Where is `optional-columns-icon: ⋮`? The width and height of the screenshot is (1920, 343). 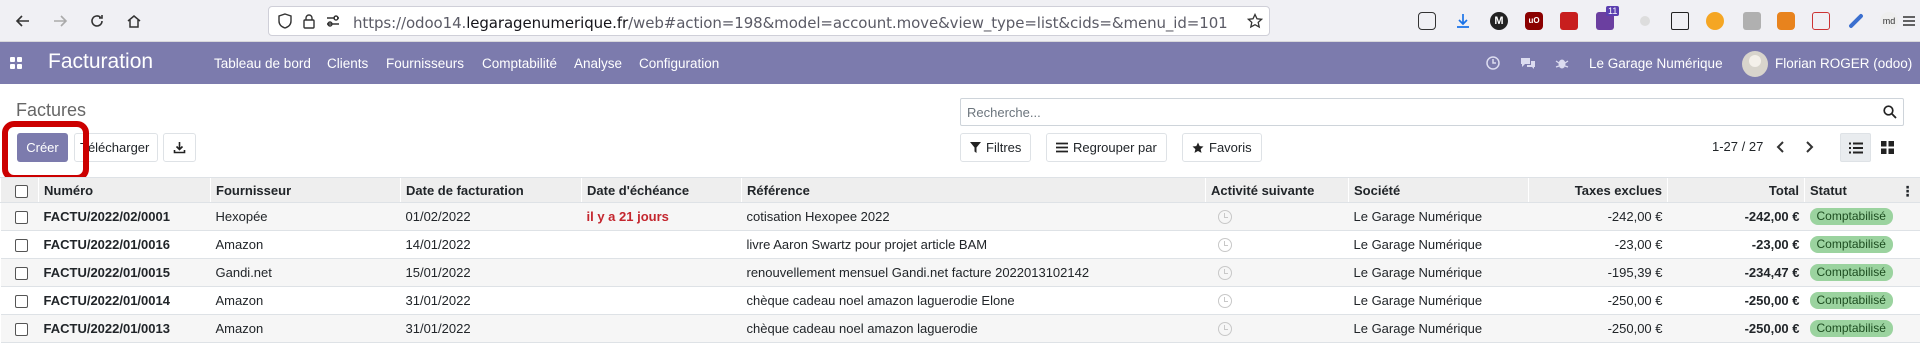
optional-columns-icon: ⋮ is located at coordinates (1908, 191).